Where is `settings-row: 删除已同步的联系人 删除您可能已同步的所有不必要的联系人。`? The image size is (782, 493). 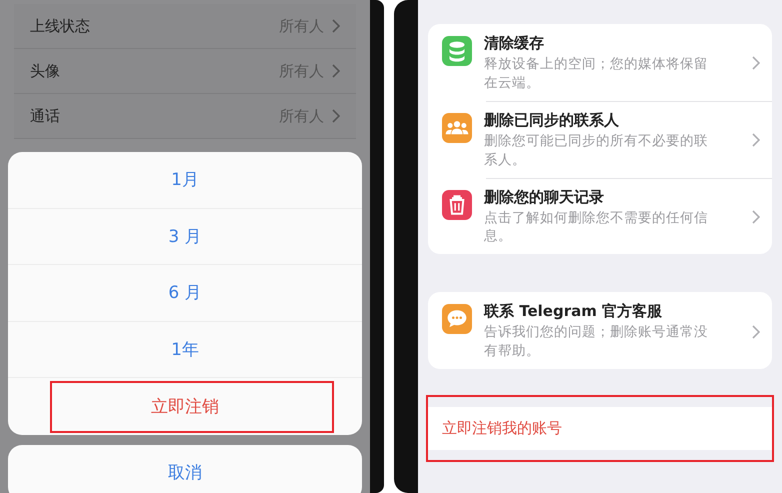
settings-row: 删除已同步的联系人 删除您可能已同步的所有不必要的联系人。 is located at coordinates (600, 139).